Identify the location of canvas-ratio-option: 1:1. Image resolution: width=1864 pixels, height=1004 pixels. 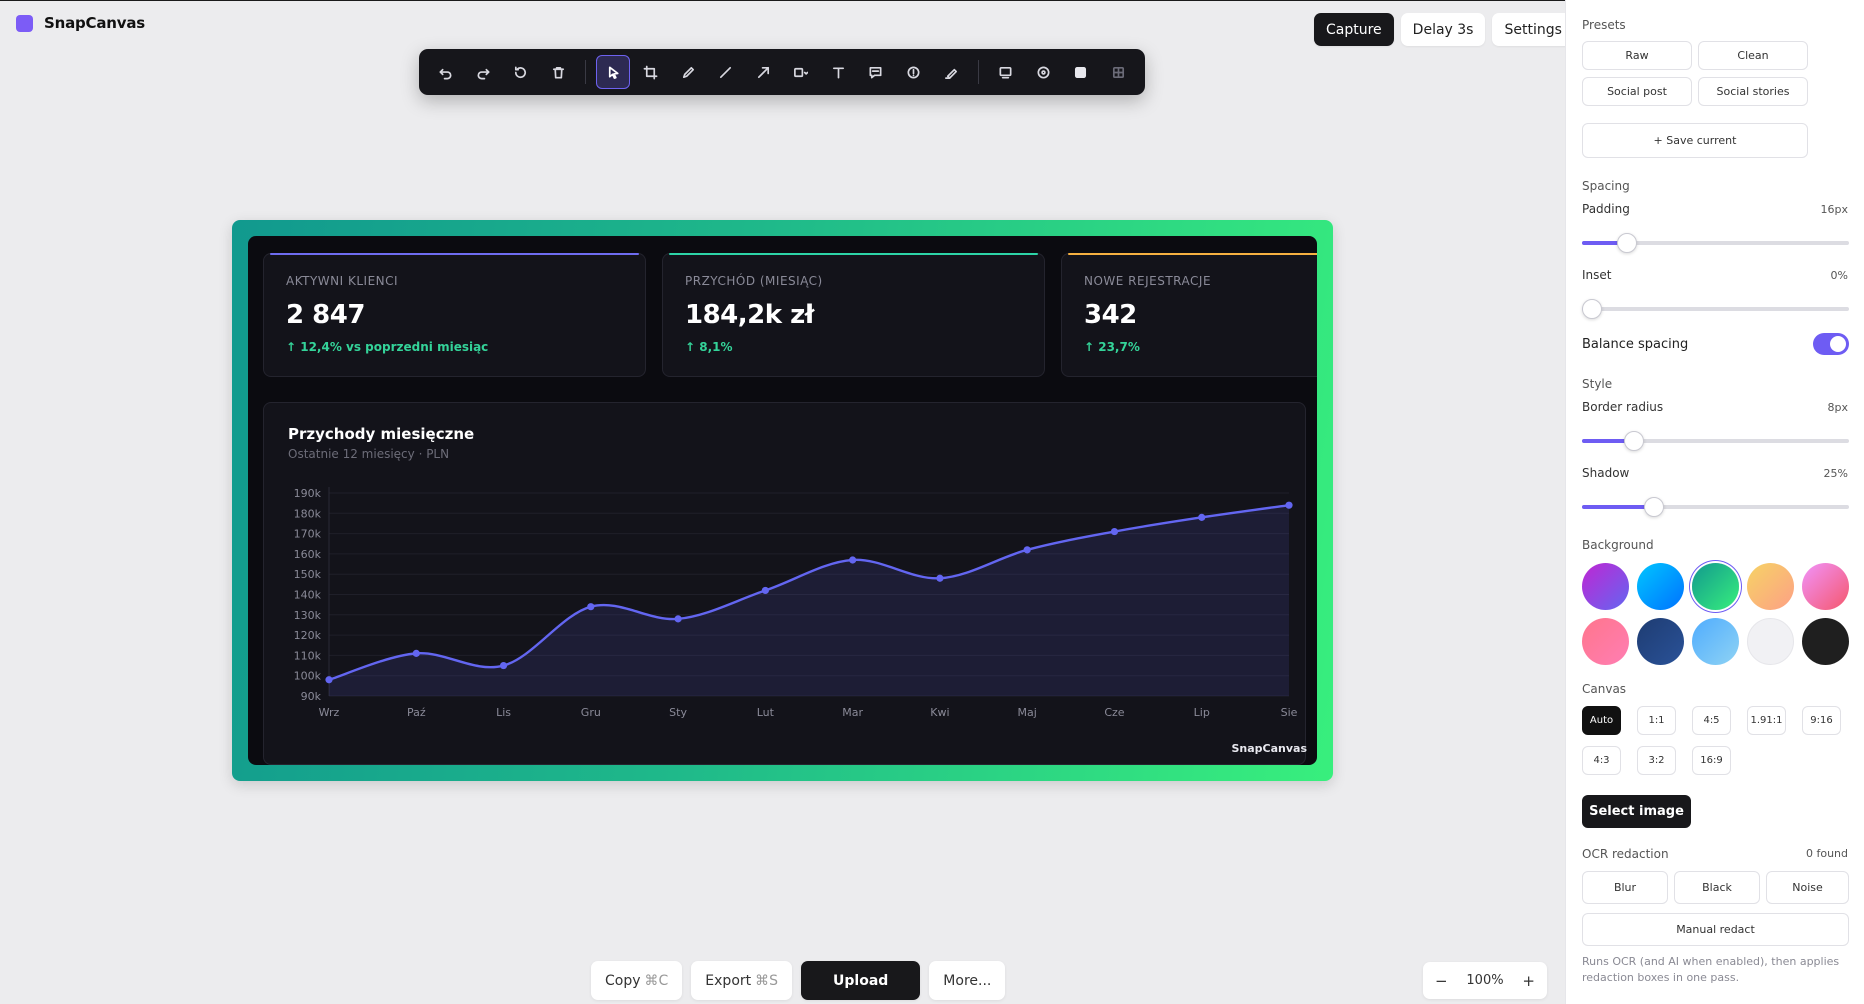
(1656, 720).